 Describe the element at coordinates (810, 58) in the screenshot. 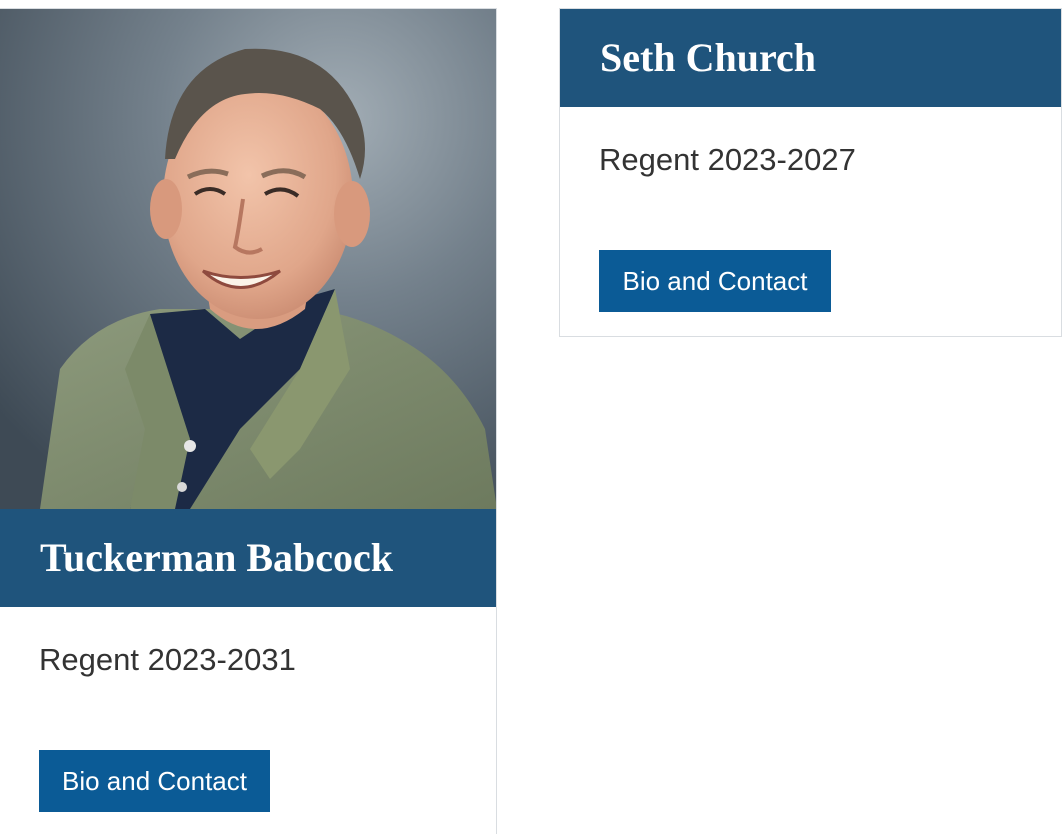

I see `regent-name: Seth Church` at that location.